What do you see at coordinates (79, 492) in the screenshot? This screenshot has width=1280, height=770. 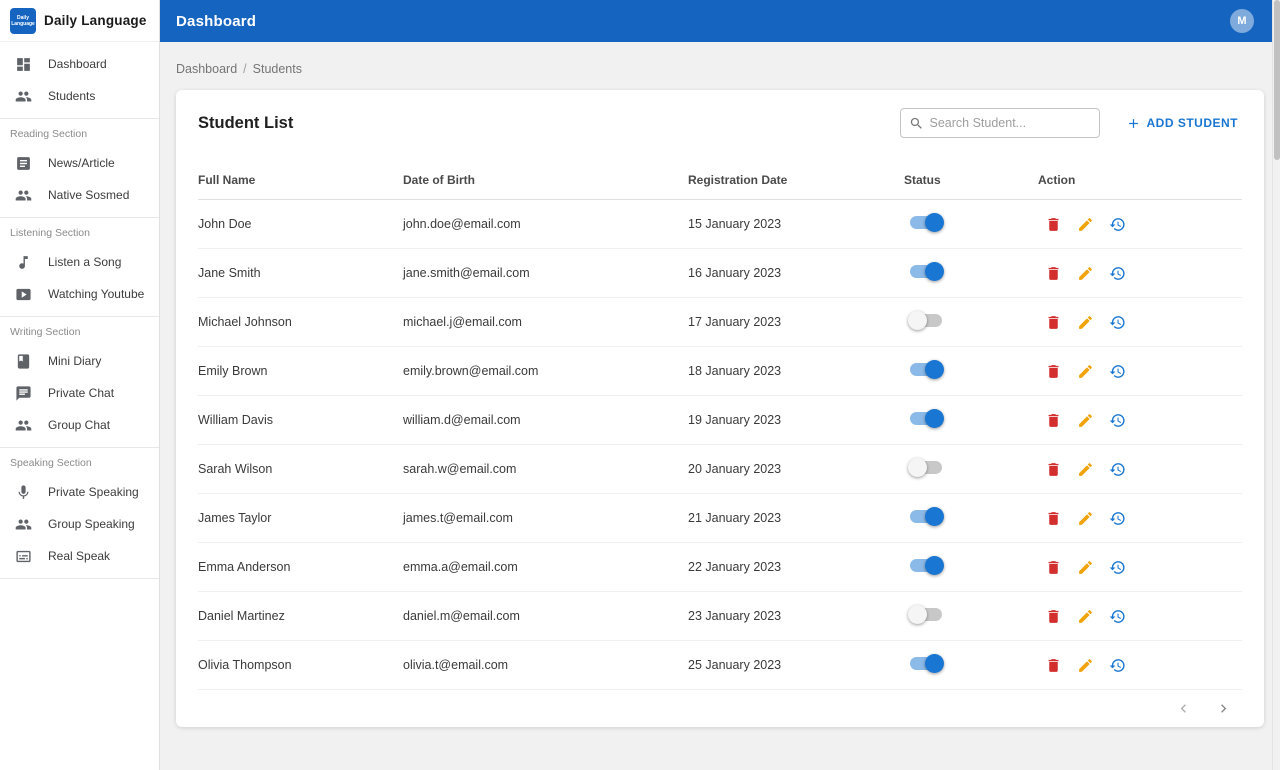 I see `sidebar-item-private-speaking: Private Speaking` at bounding box center [79, 492].